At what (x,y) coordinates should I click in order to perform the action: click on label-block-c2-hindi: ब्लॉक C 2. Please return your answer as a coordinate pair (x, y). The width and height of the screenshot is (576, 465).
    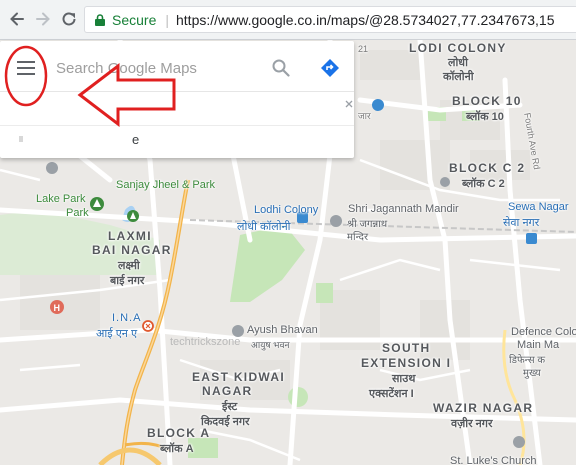
    Looking at the image, I should click on (483, 184).